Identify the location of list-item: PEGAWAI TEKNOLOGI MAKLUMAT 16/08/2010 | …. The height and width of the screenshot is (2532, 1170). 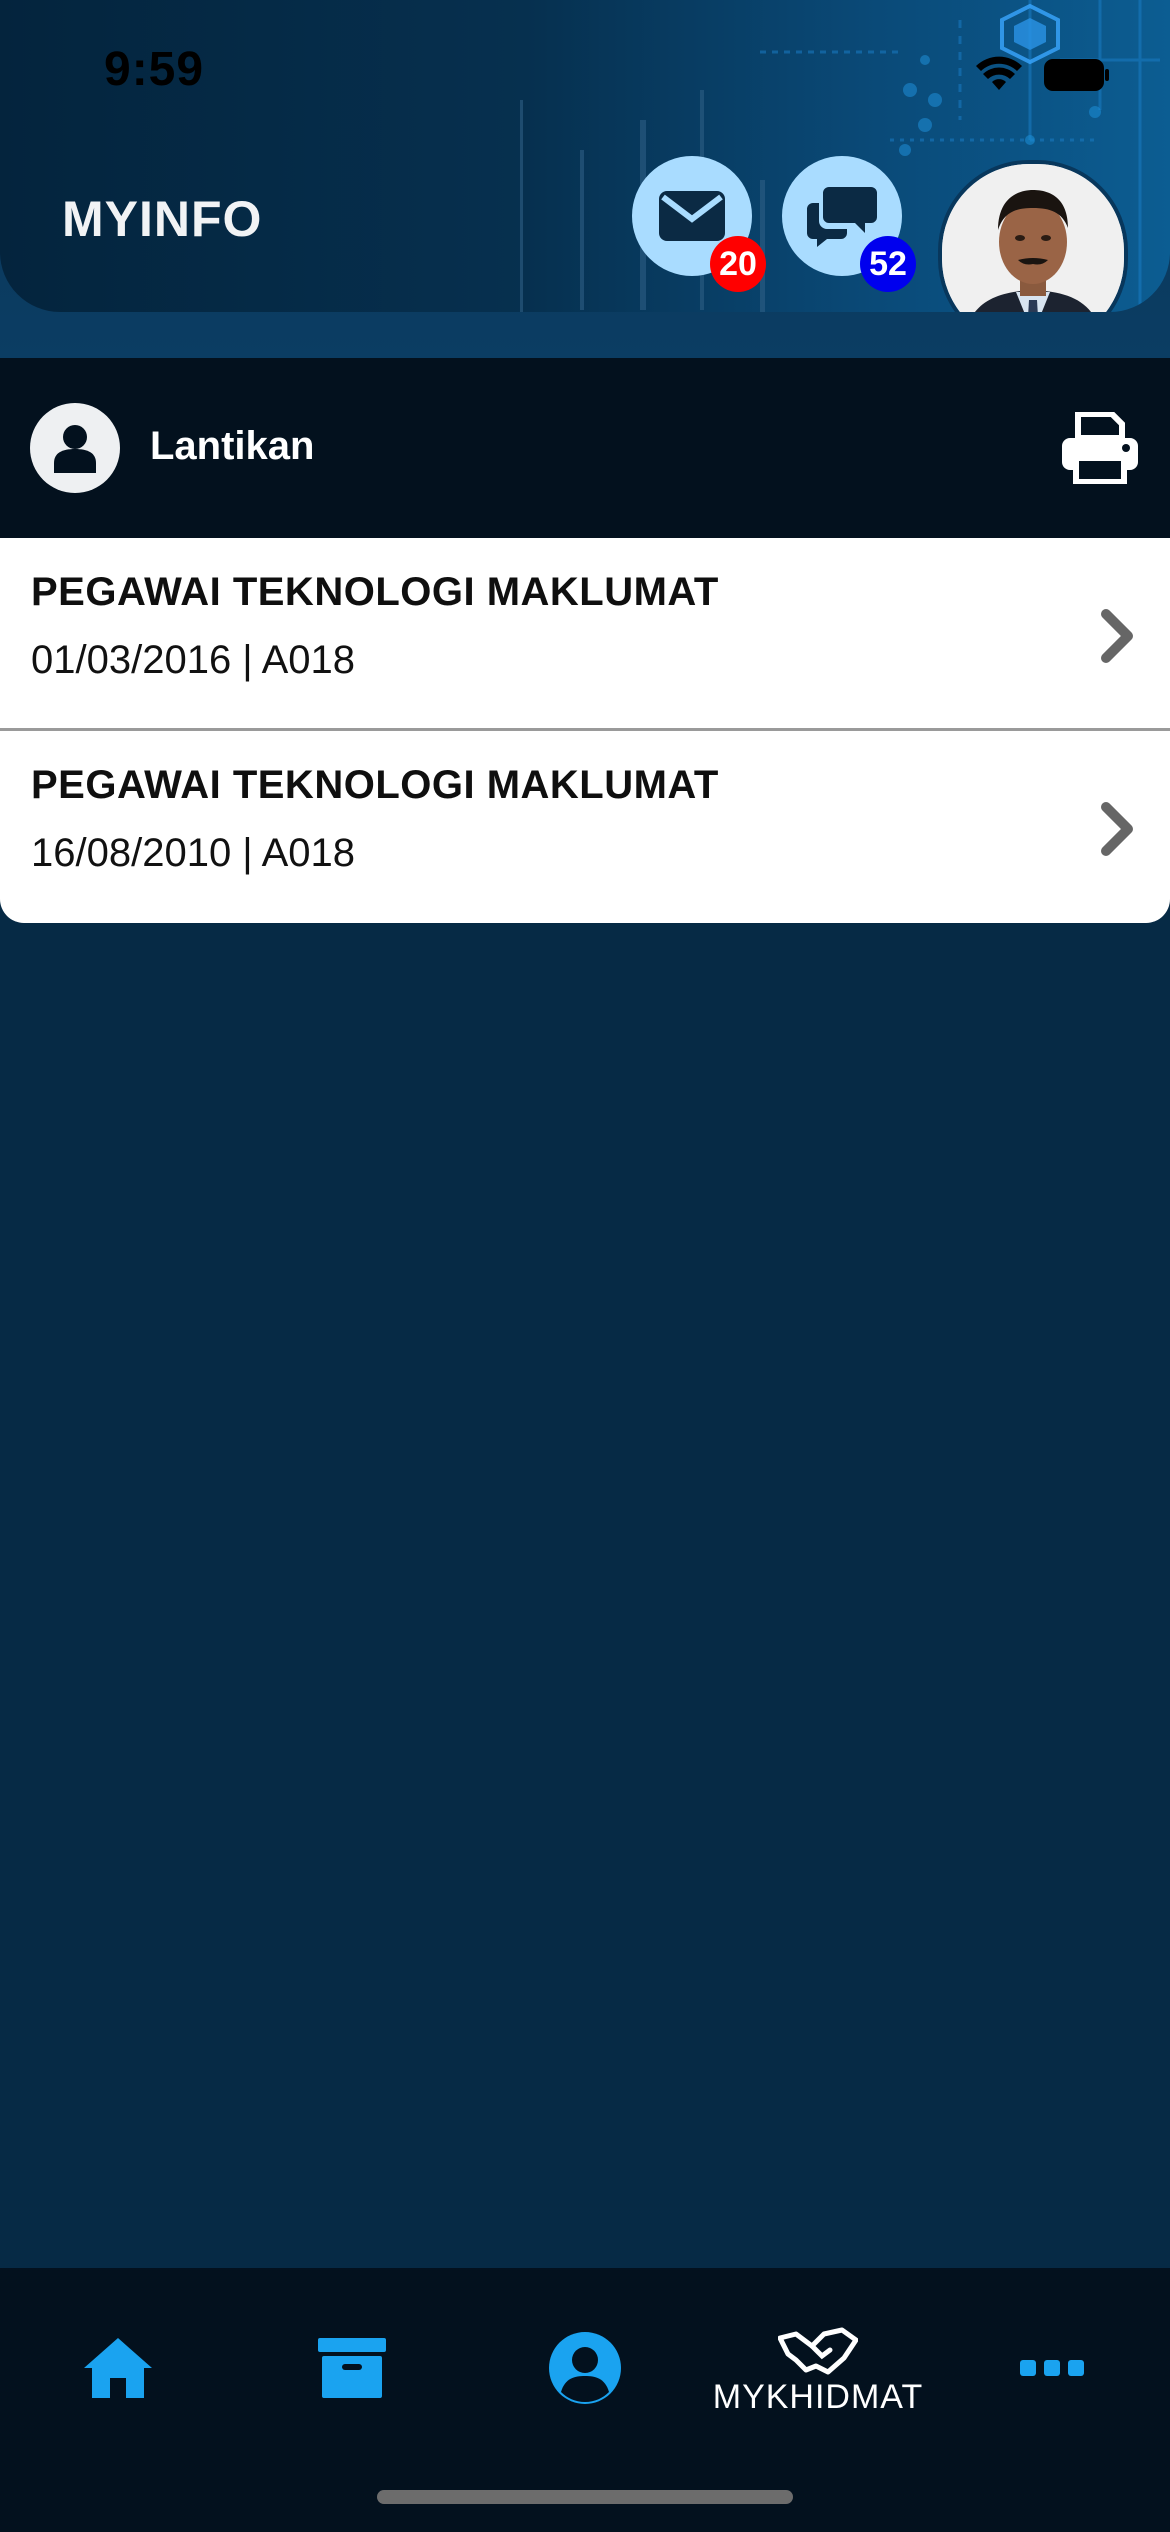
(585, 827).